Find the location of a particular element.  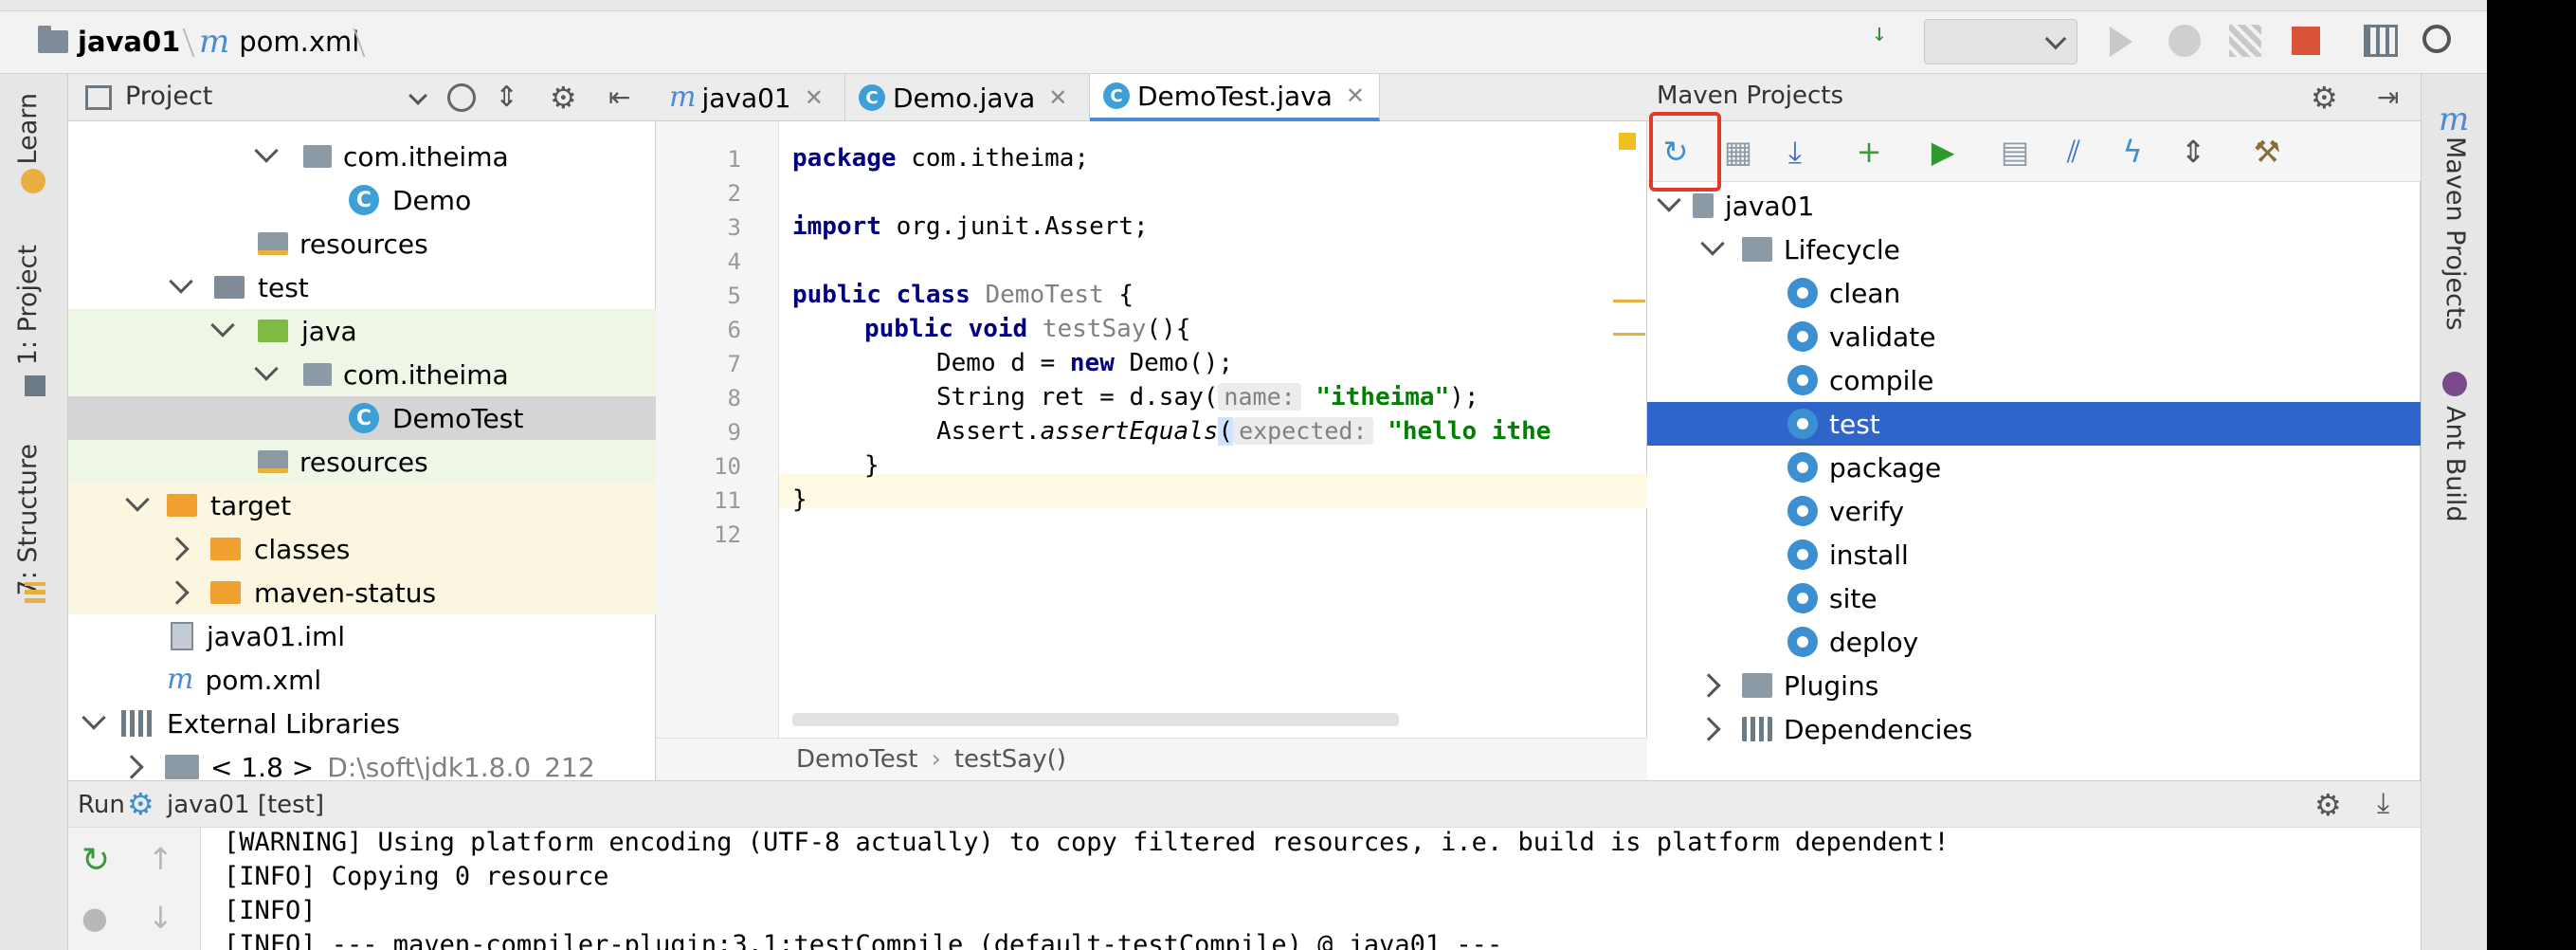

code-line-11: } is located at coordinates (799, 499).